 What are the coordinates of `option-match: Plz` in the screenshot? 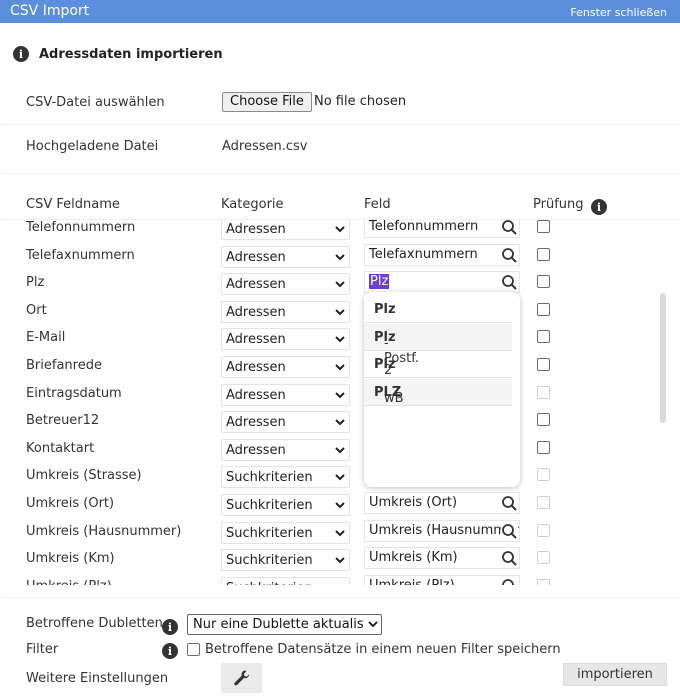 It's located at (385, 309).